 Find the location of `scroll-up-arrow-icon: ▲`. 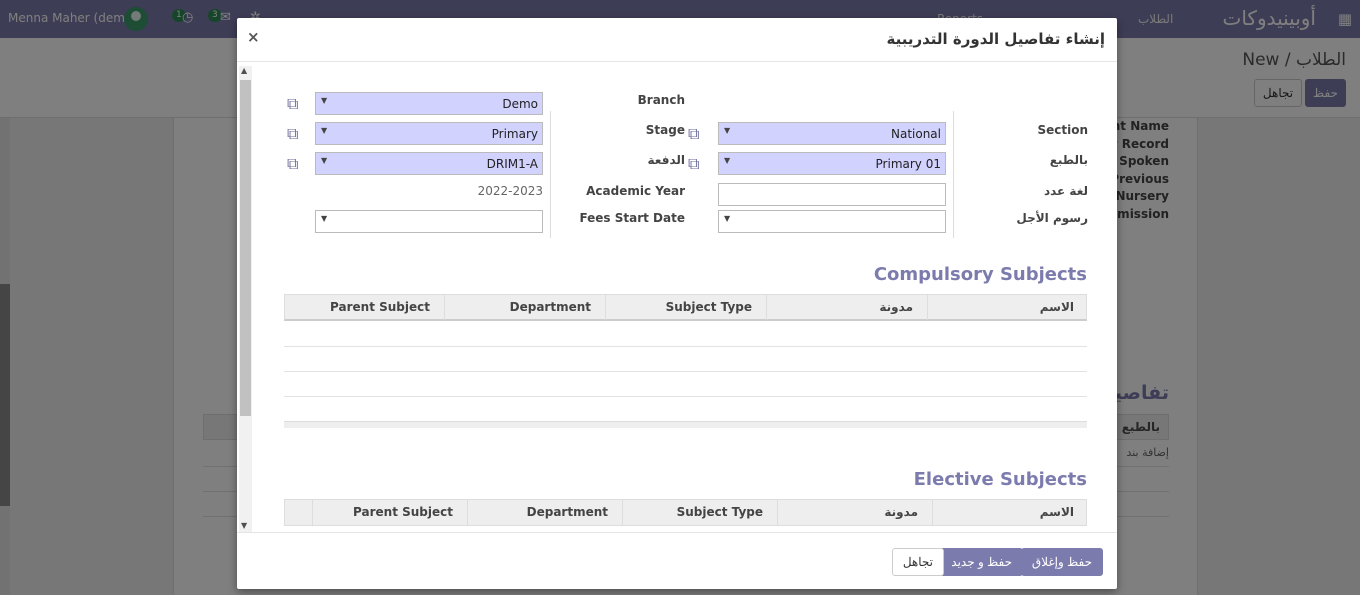

scroll-up-arrow-icon: ▲ is located at coordinates (244, 70).